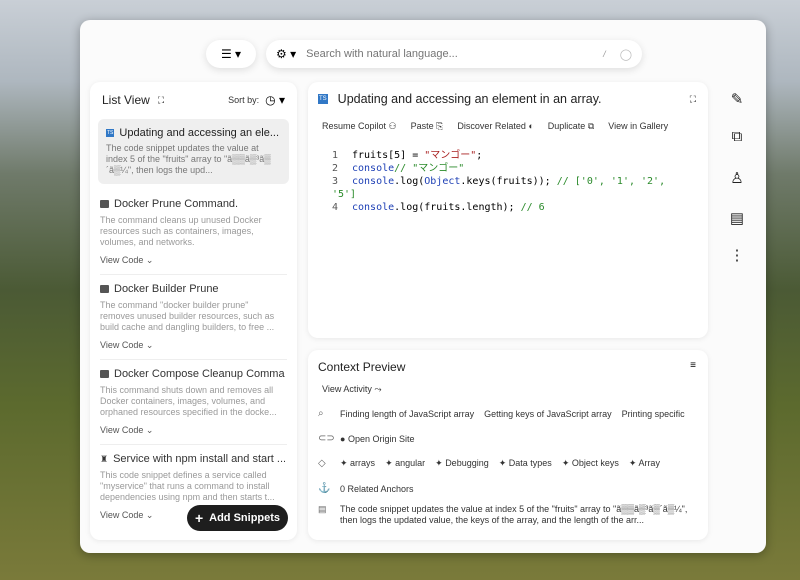 The width and height of the screenshot is (800, 580). Describe the element at coordinates (693, 367) in the screenshot. I see `menu-icon: ≡` at that location.